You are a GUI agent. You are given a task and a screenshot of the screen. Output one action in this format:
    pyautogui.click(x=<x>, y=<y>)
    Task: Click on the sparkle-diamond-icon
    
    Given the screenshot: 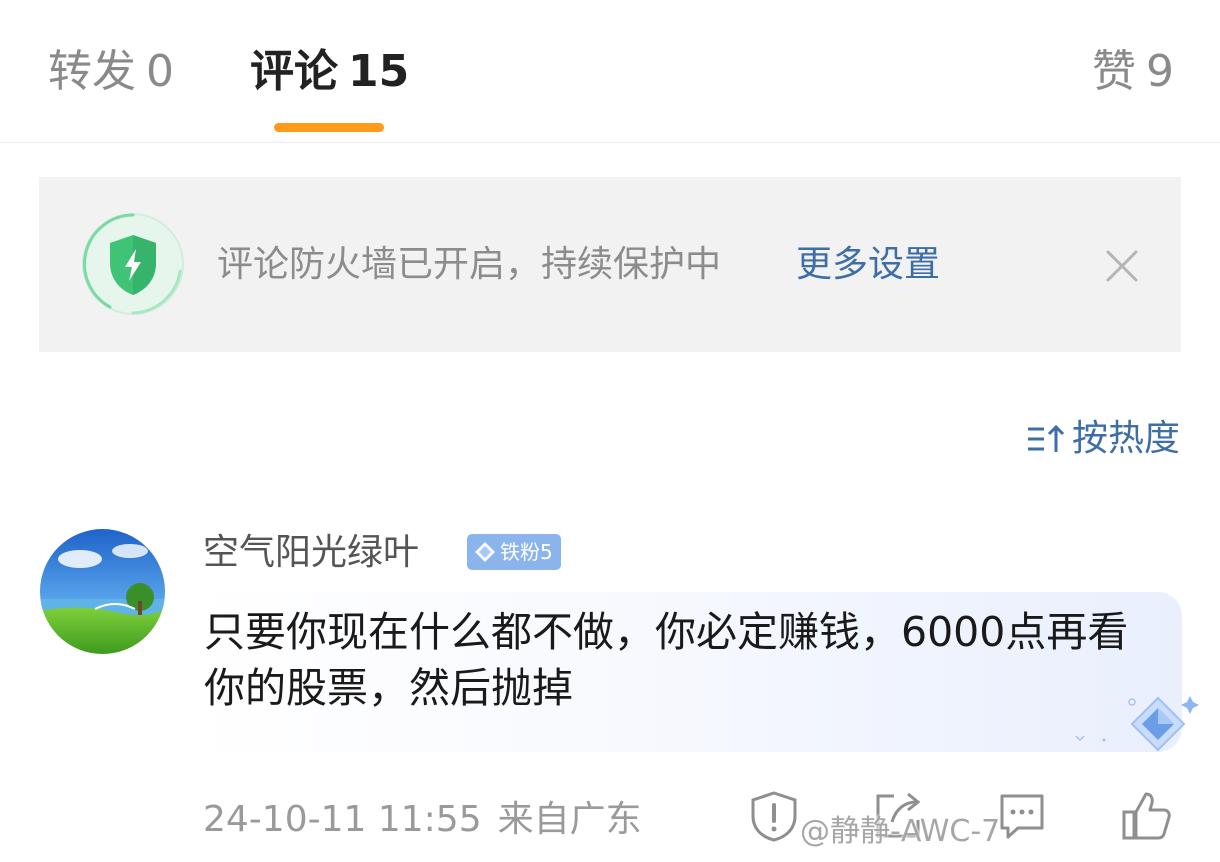 What is the action you would take?
    pyautogui.click(x=1137, y=724)
    